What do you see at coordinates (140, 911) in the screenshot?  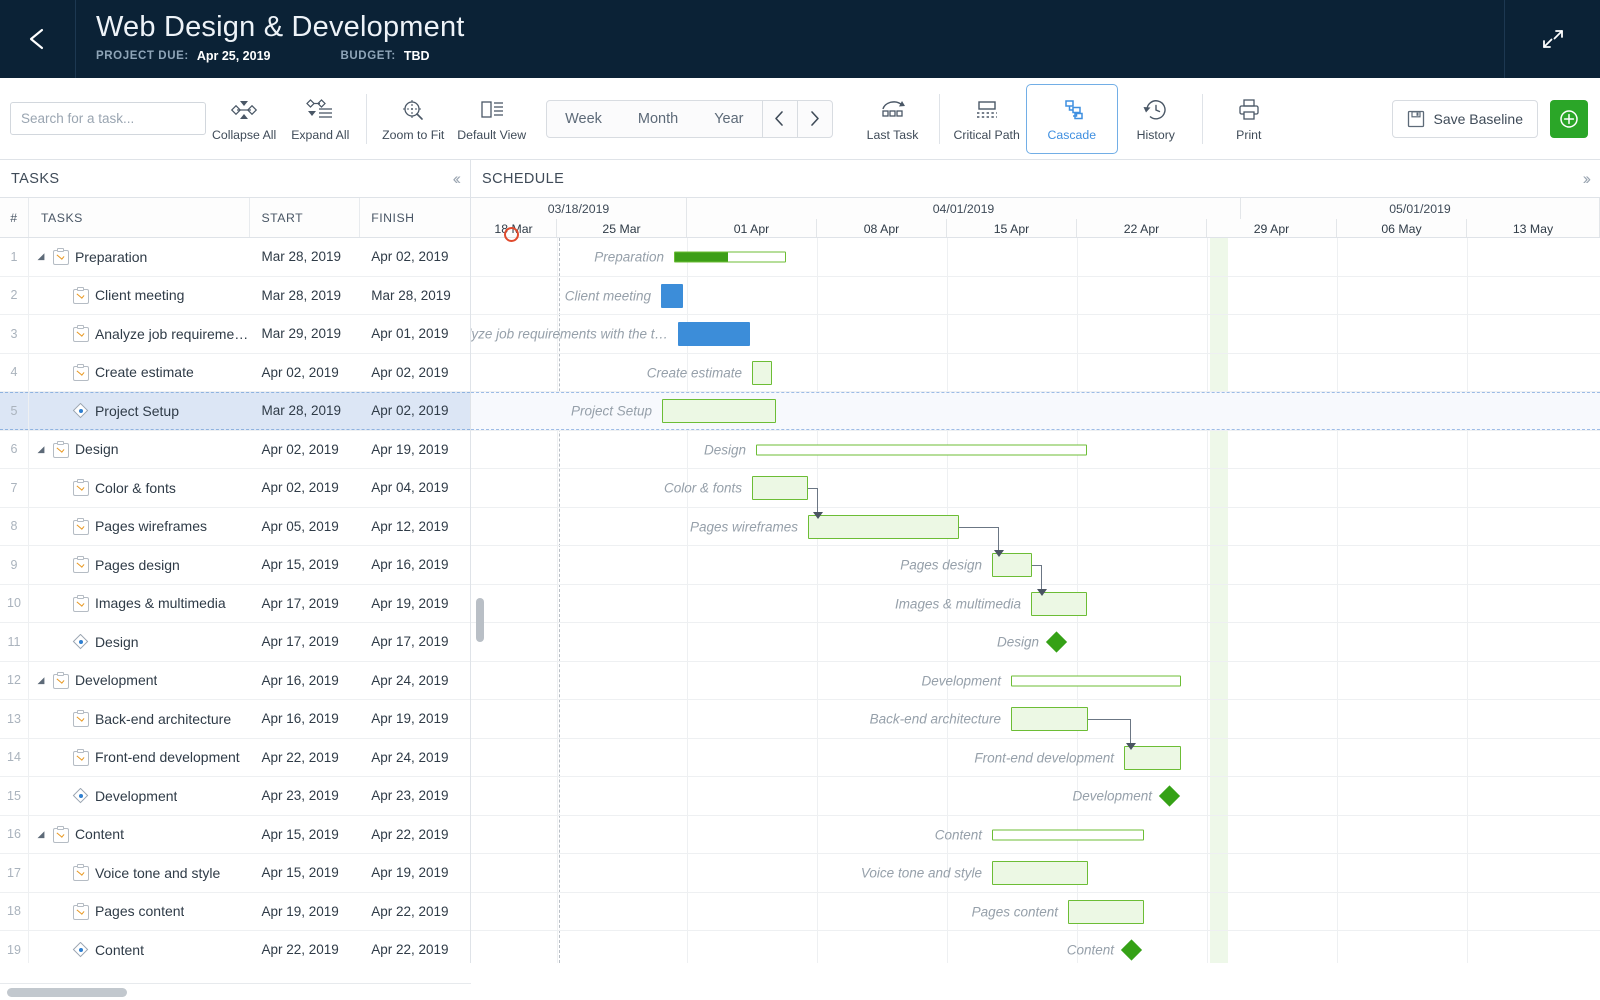 I see `task-name-cell: ◢Pages content` at bounding box center [140, 911].